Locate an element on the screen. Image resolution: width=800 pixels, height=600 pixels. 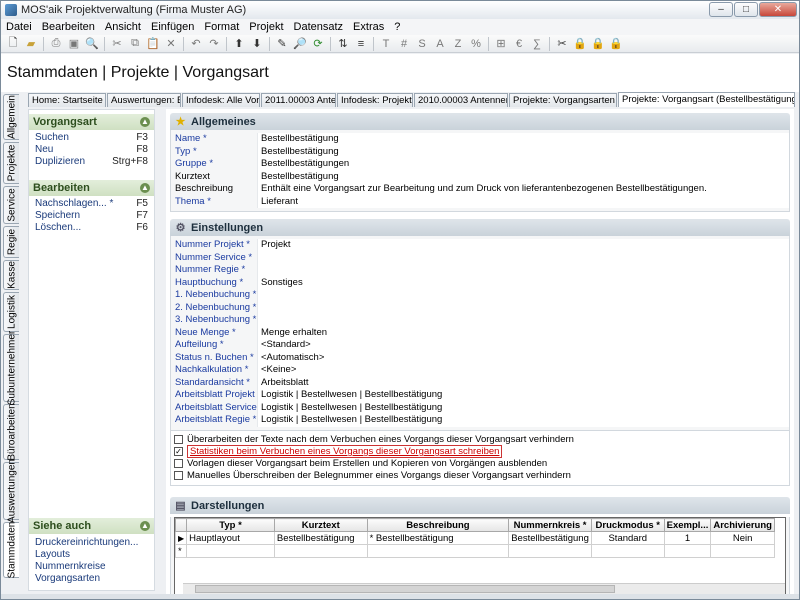
minimize-button: – is located at coordinates (721, 9).